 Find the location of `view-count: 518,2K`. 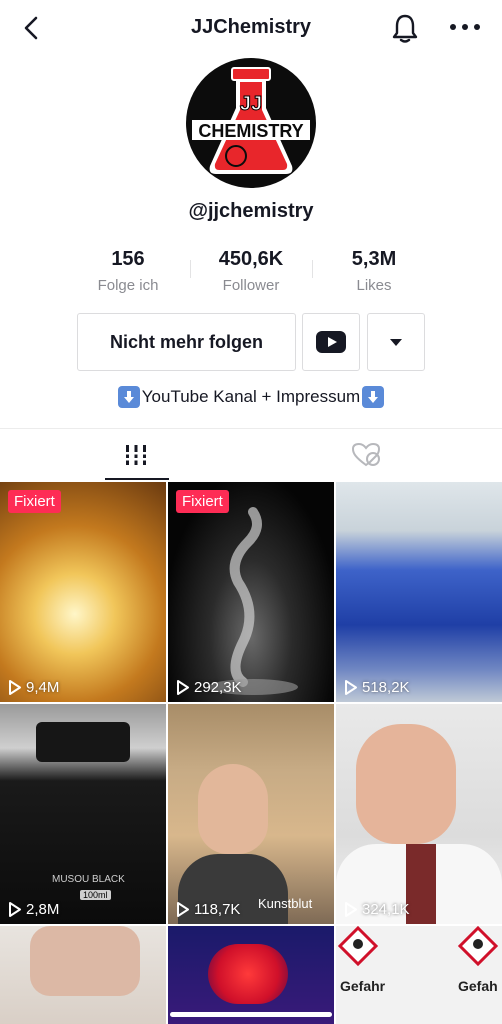

view-count: 518,2K is located at coordinates (377, 687).